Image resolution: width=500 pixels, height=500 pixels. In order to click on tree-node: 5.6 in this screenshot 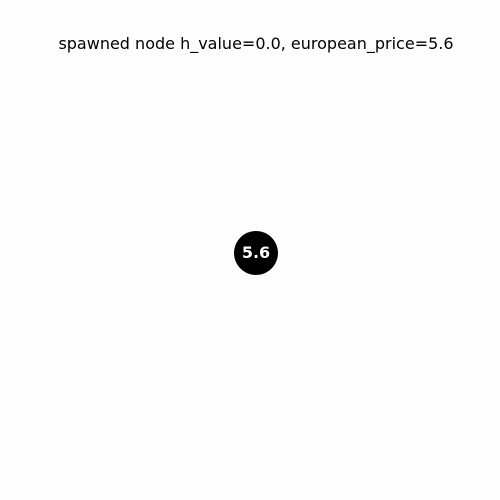, I will do `click(256, 253)`.